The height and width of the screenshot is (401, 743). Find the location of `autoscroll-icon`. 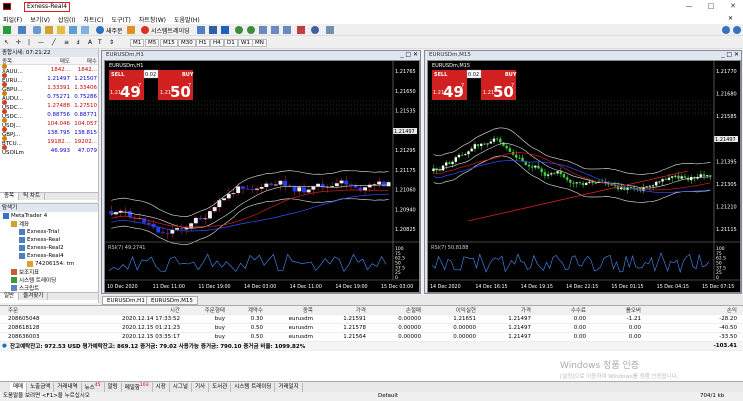

autoscroll-icon is located at coordinates (287, 30).